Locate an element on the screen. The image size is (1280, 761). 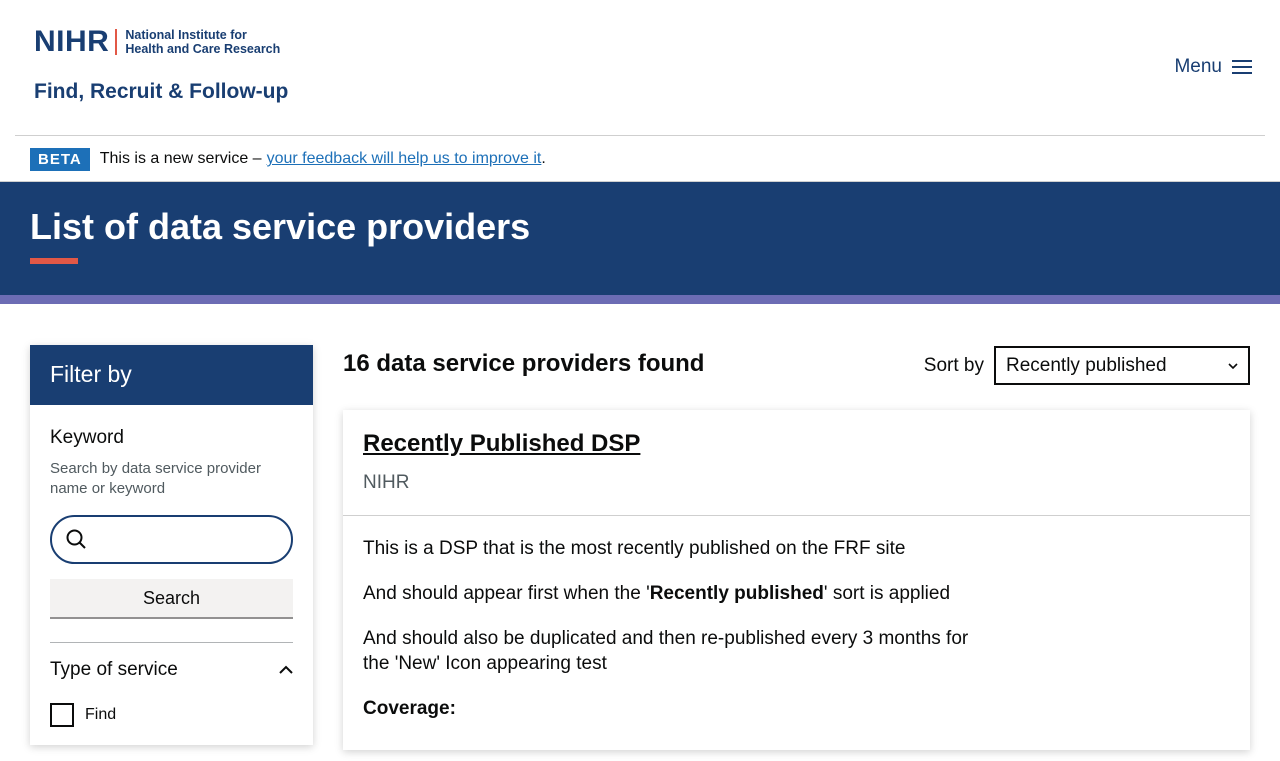
sort-control: Sort by Recently published is located at coordinates (1087, 365).